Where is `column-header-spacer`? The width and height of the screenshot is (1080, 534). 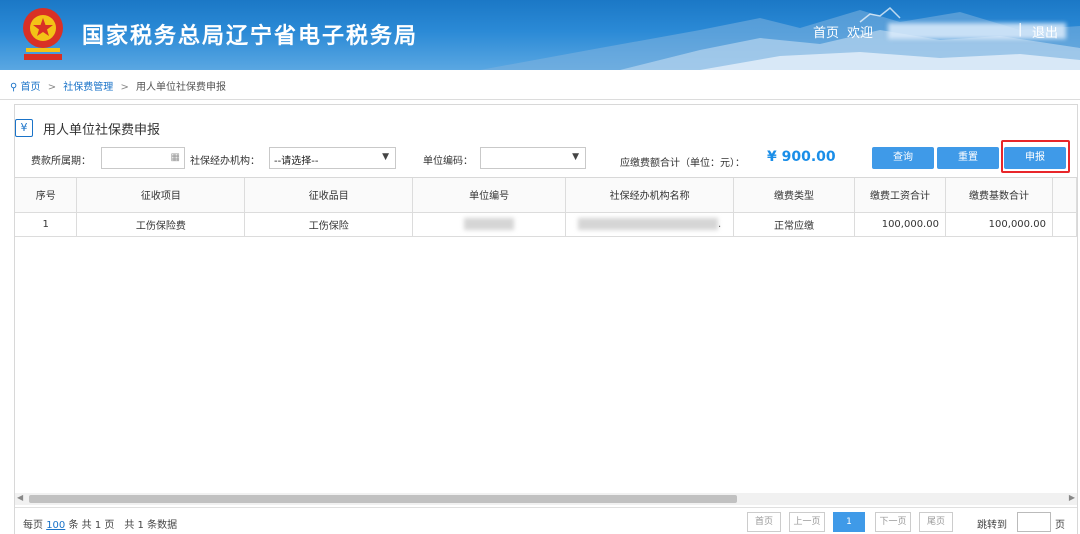
column-header-spacer is located at coordinates (1064, 195).